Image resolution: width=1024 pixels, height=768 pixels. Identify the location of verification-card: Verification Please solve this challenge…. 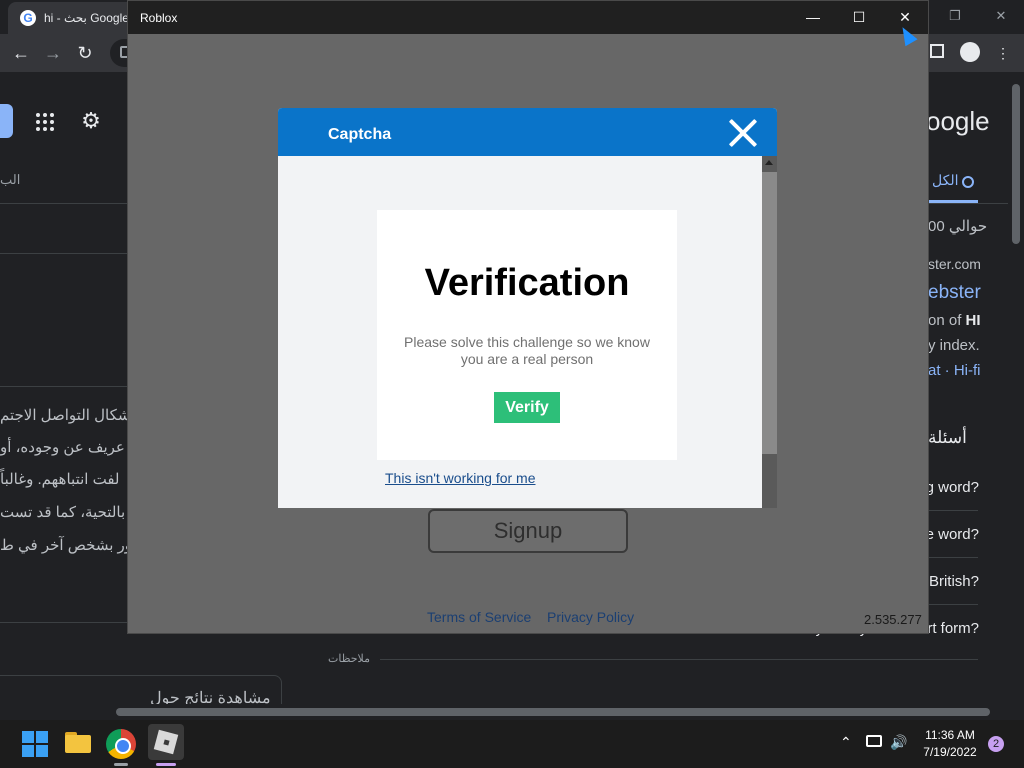
(527, 335).